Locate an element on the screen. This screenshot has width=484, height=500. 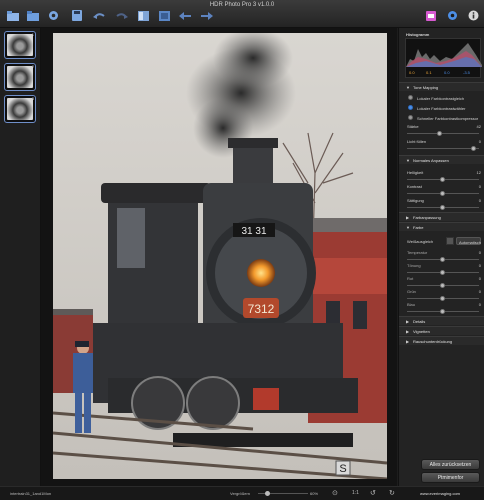
white-balance-select: Automatisch is located at coordinates (468, 241).